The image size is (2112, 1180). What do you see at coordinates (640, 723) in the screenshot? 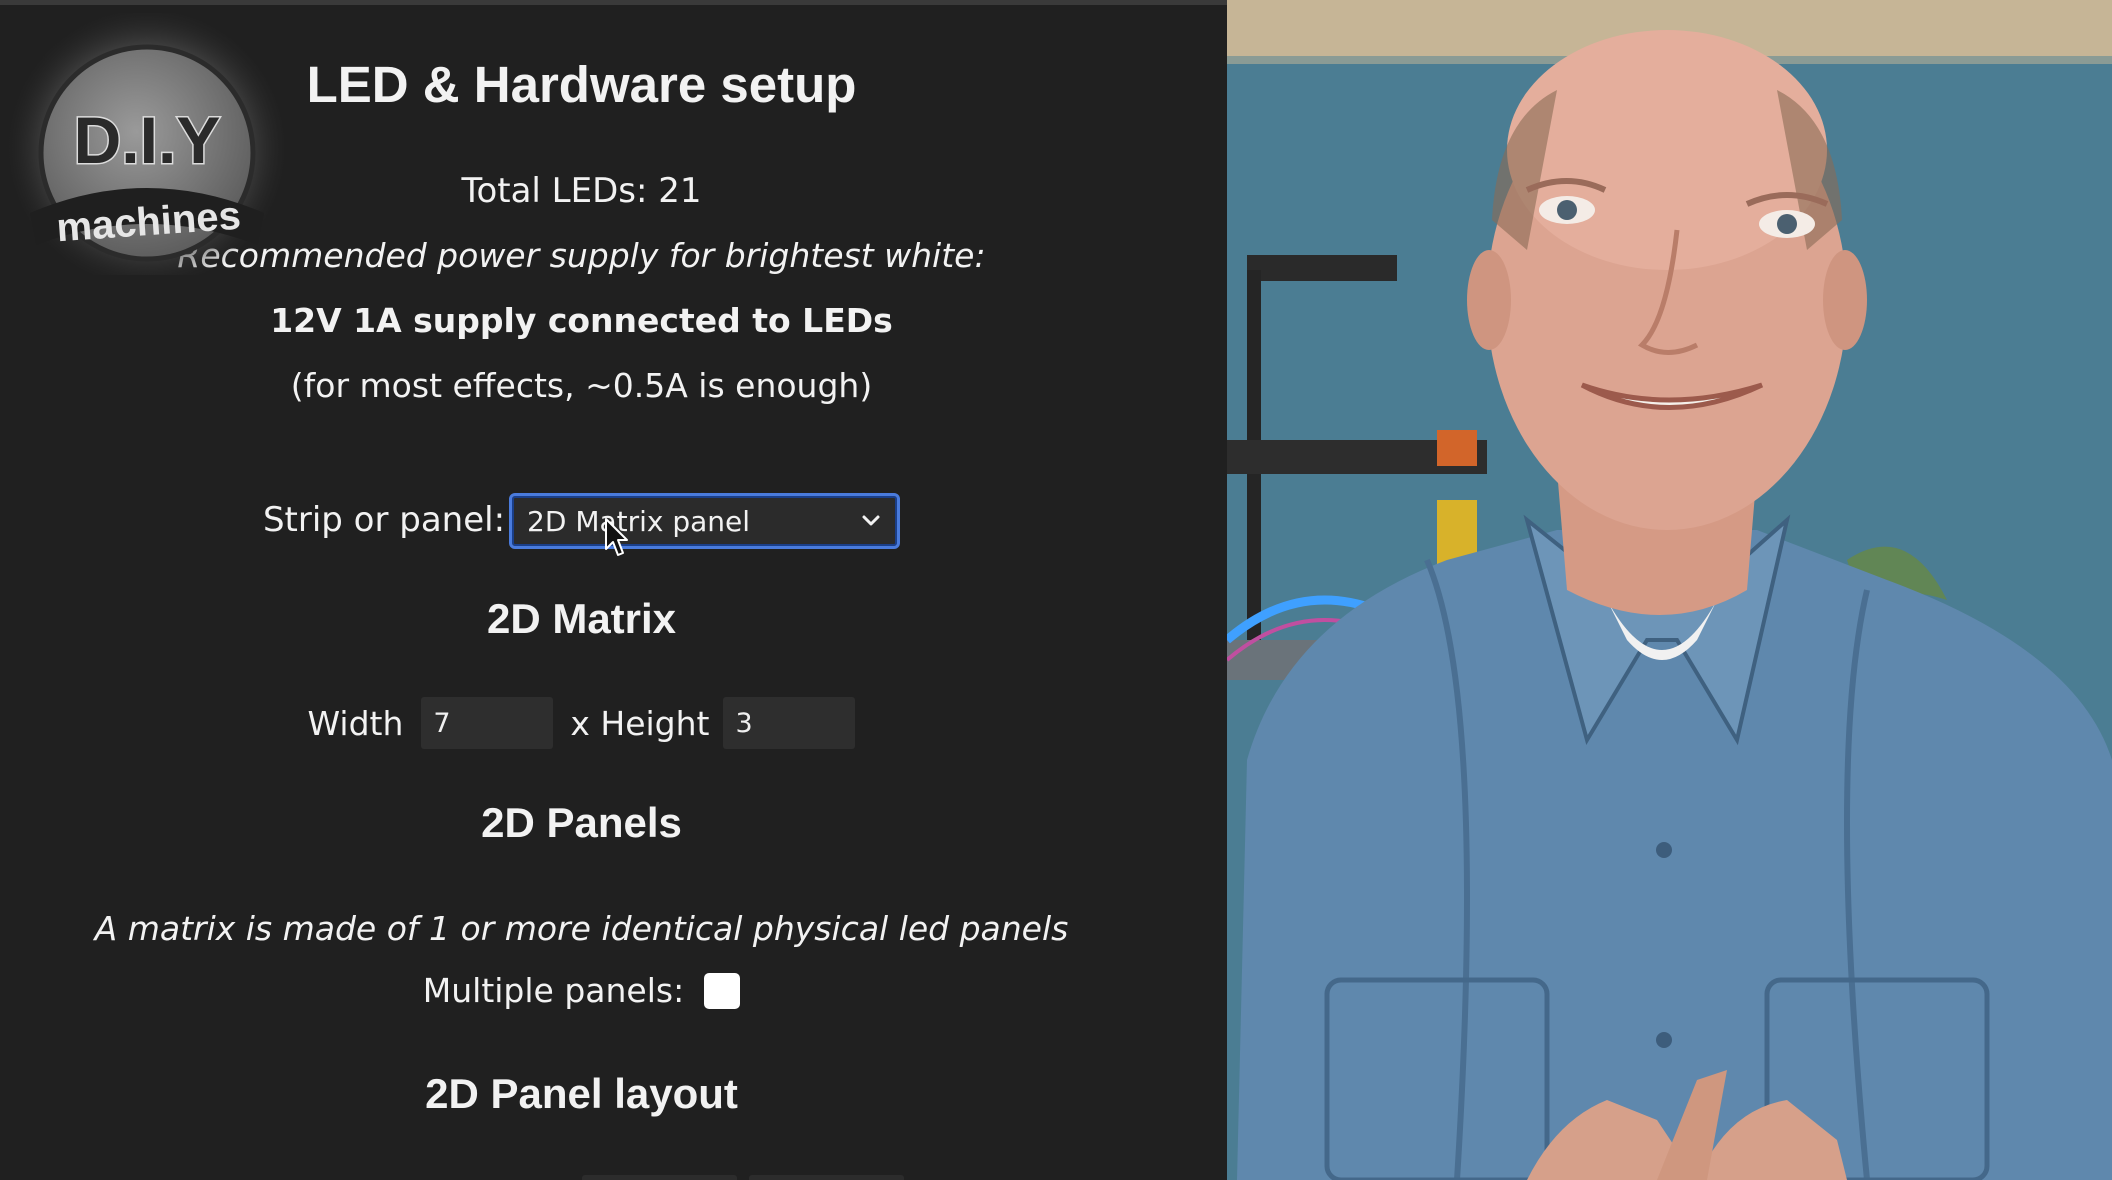
I see `height-label: x Height` at bounding box center [640, 723].